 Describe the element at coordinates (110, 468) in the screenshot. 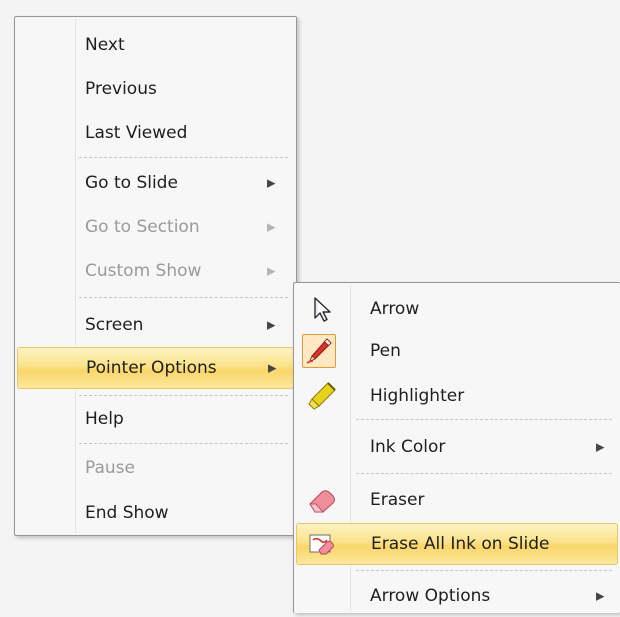

I see `menu-item-pause-label: Pause` at that location.